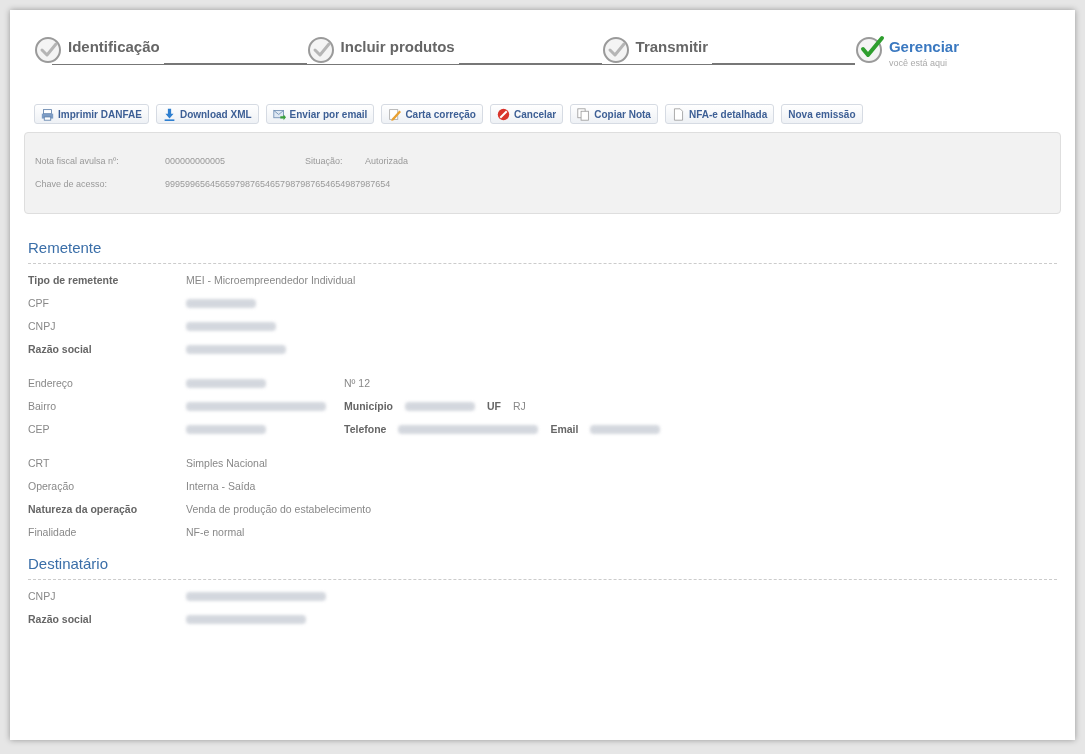 The height and width of the screenshot is (754, 1085). I want to click on toolbar-button: Nova emissão, so click(822, 114).